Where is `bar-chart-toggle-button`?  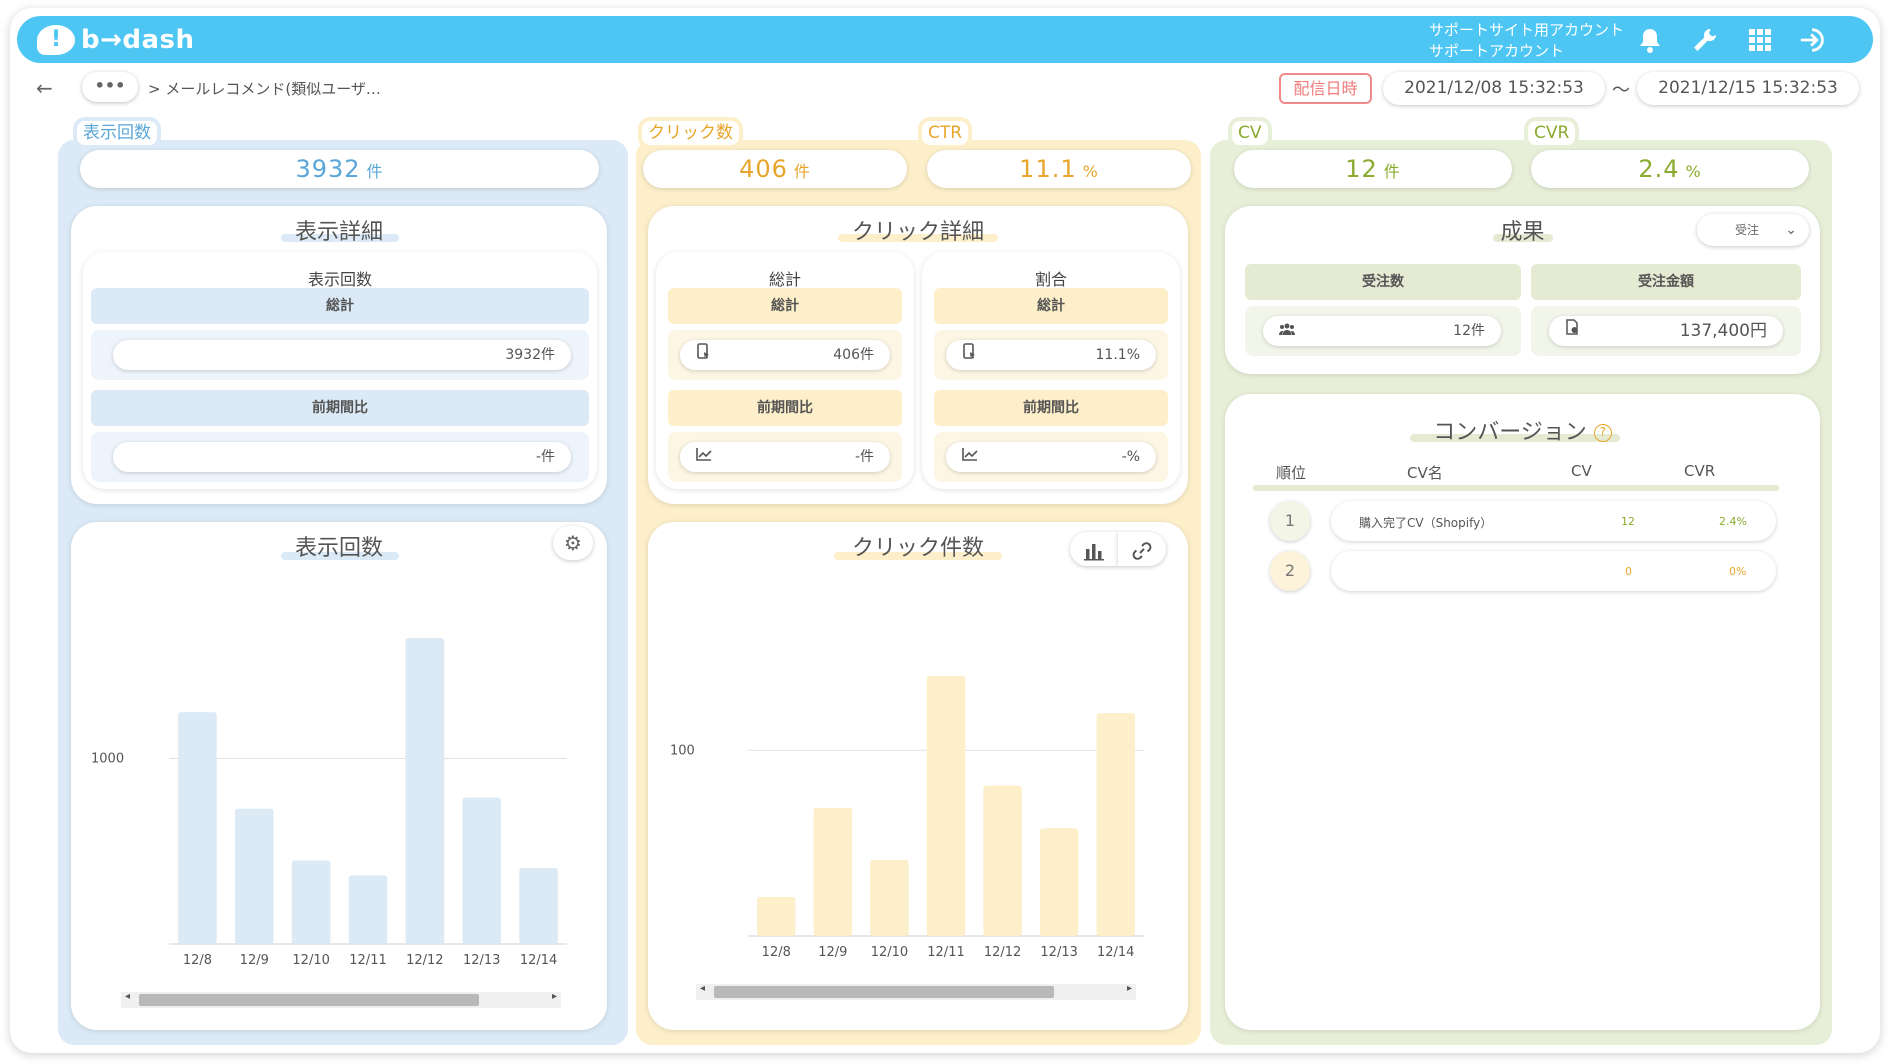 bar-chart-toggle-button is located at coordinates (1094, 549).